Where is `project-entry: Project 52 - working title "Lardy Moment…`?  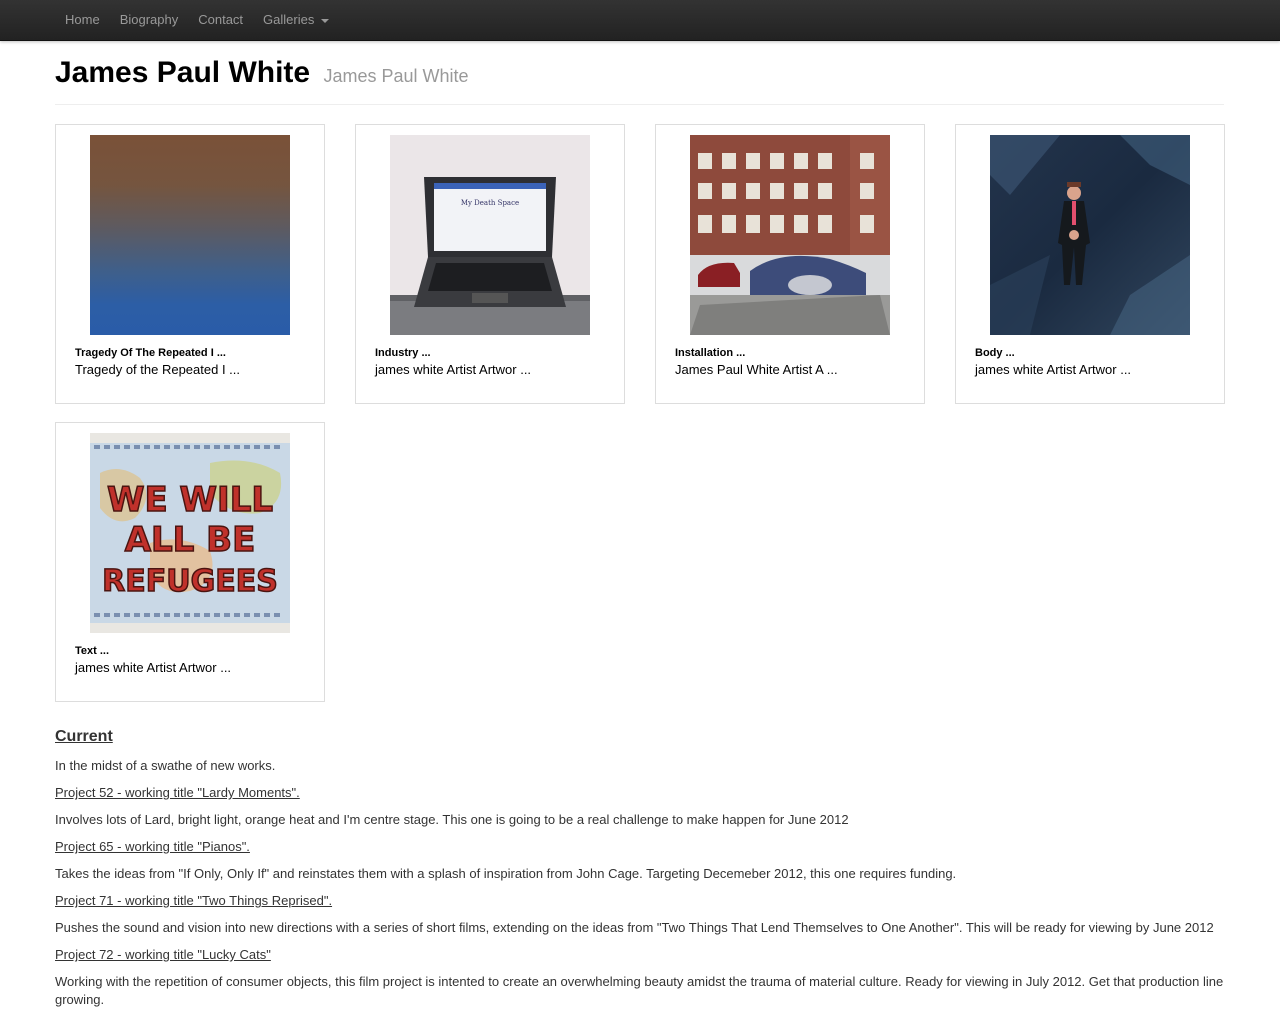
project-entry: Project 52 - working title "Lardy Moment… is located at coordinates (640, 793).